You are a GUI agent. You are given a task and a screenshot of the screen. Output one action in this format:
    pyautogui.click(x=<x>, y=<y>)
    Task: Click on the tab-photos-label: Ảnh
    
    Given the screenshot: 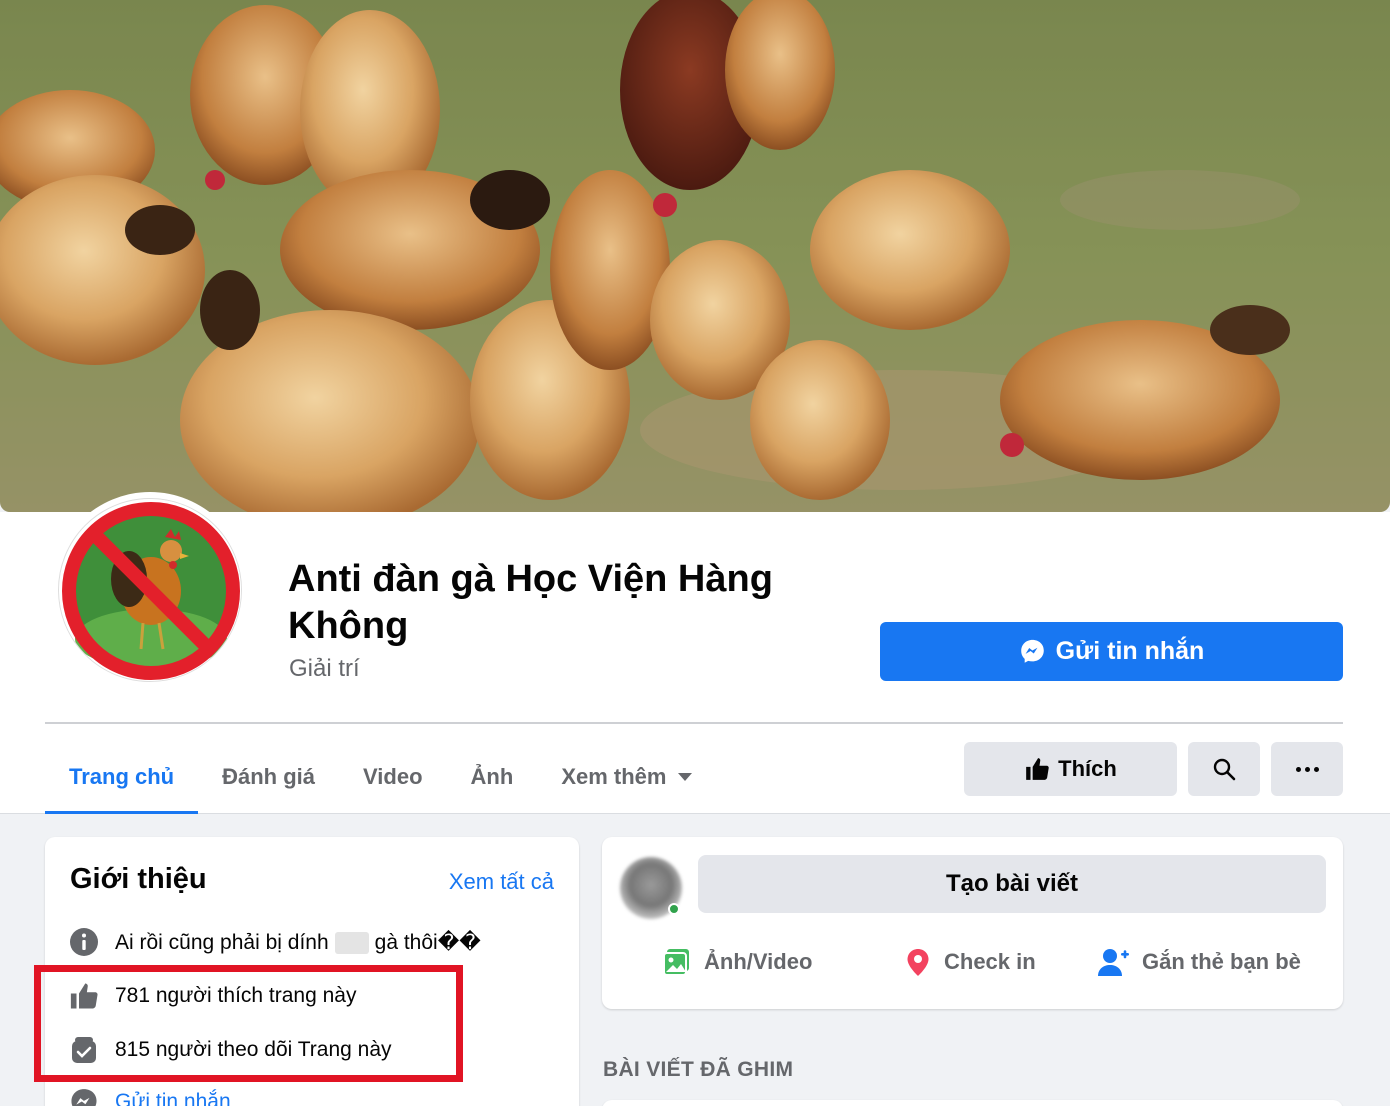 What is the action you would take?
    pyautogui.click(x=492, y=776)
    